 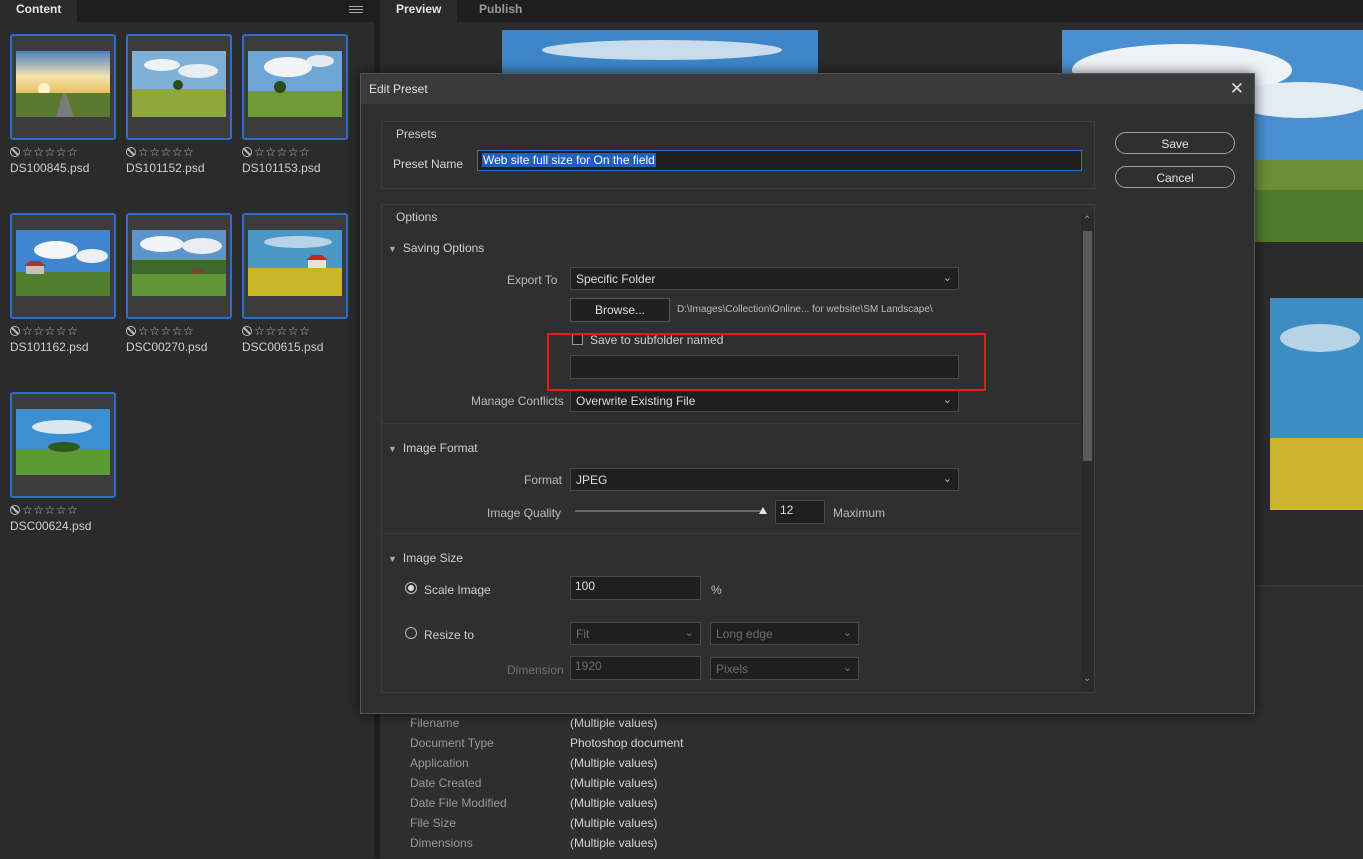 What do you see at coordinates (764, 400) in the screenshot?
I see `manage-conflicts-select: Overwrite Existing File ⌄` at bounding box center [764, 400].